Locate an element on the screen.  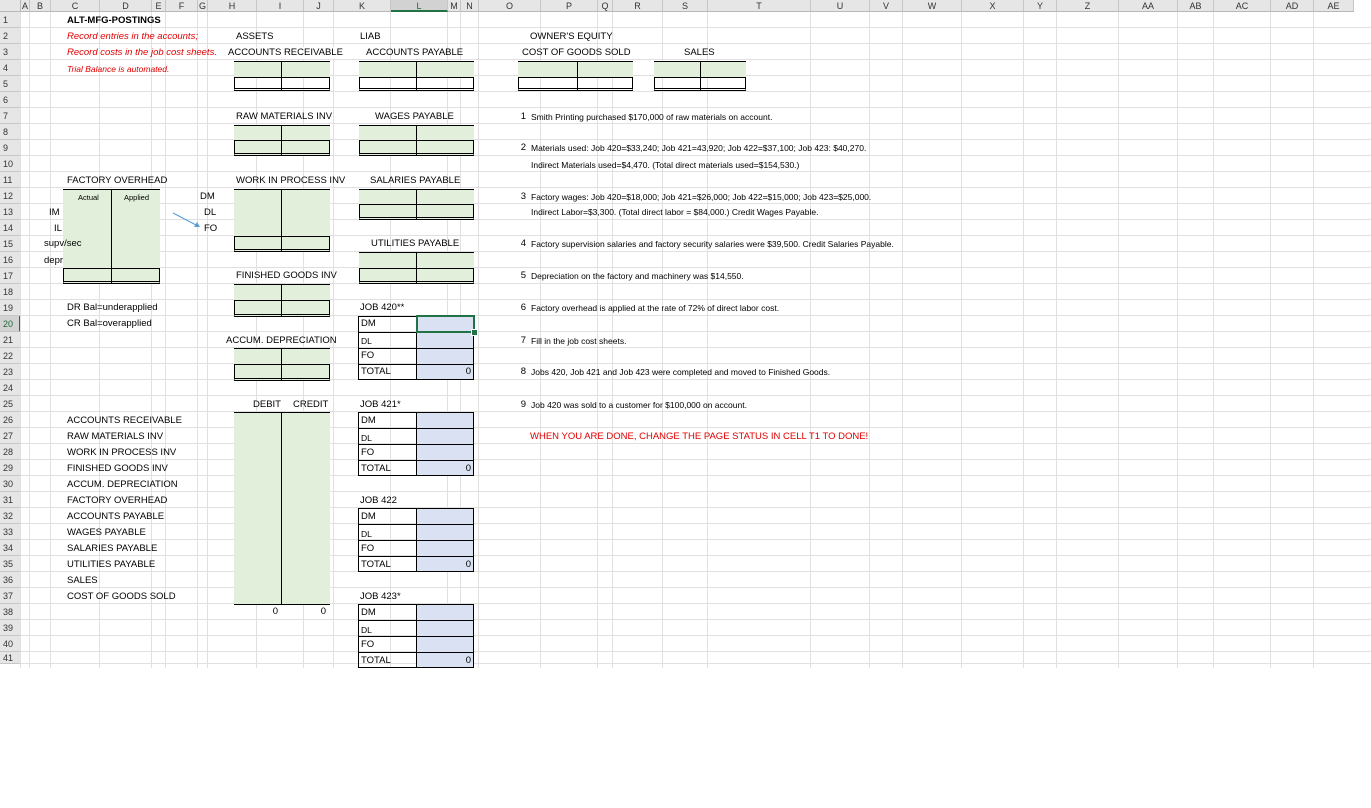
active-cell is located at coordinates (445, 324).